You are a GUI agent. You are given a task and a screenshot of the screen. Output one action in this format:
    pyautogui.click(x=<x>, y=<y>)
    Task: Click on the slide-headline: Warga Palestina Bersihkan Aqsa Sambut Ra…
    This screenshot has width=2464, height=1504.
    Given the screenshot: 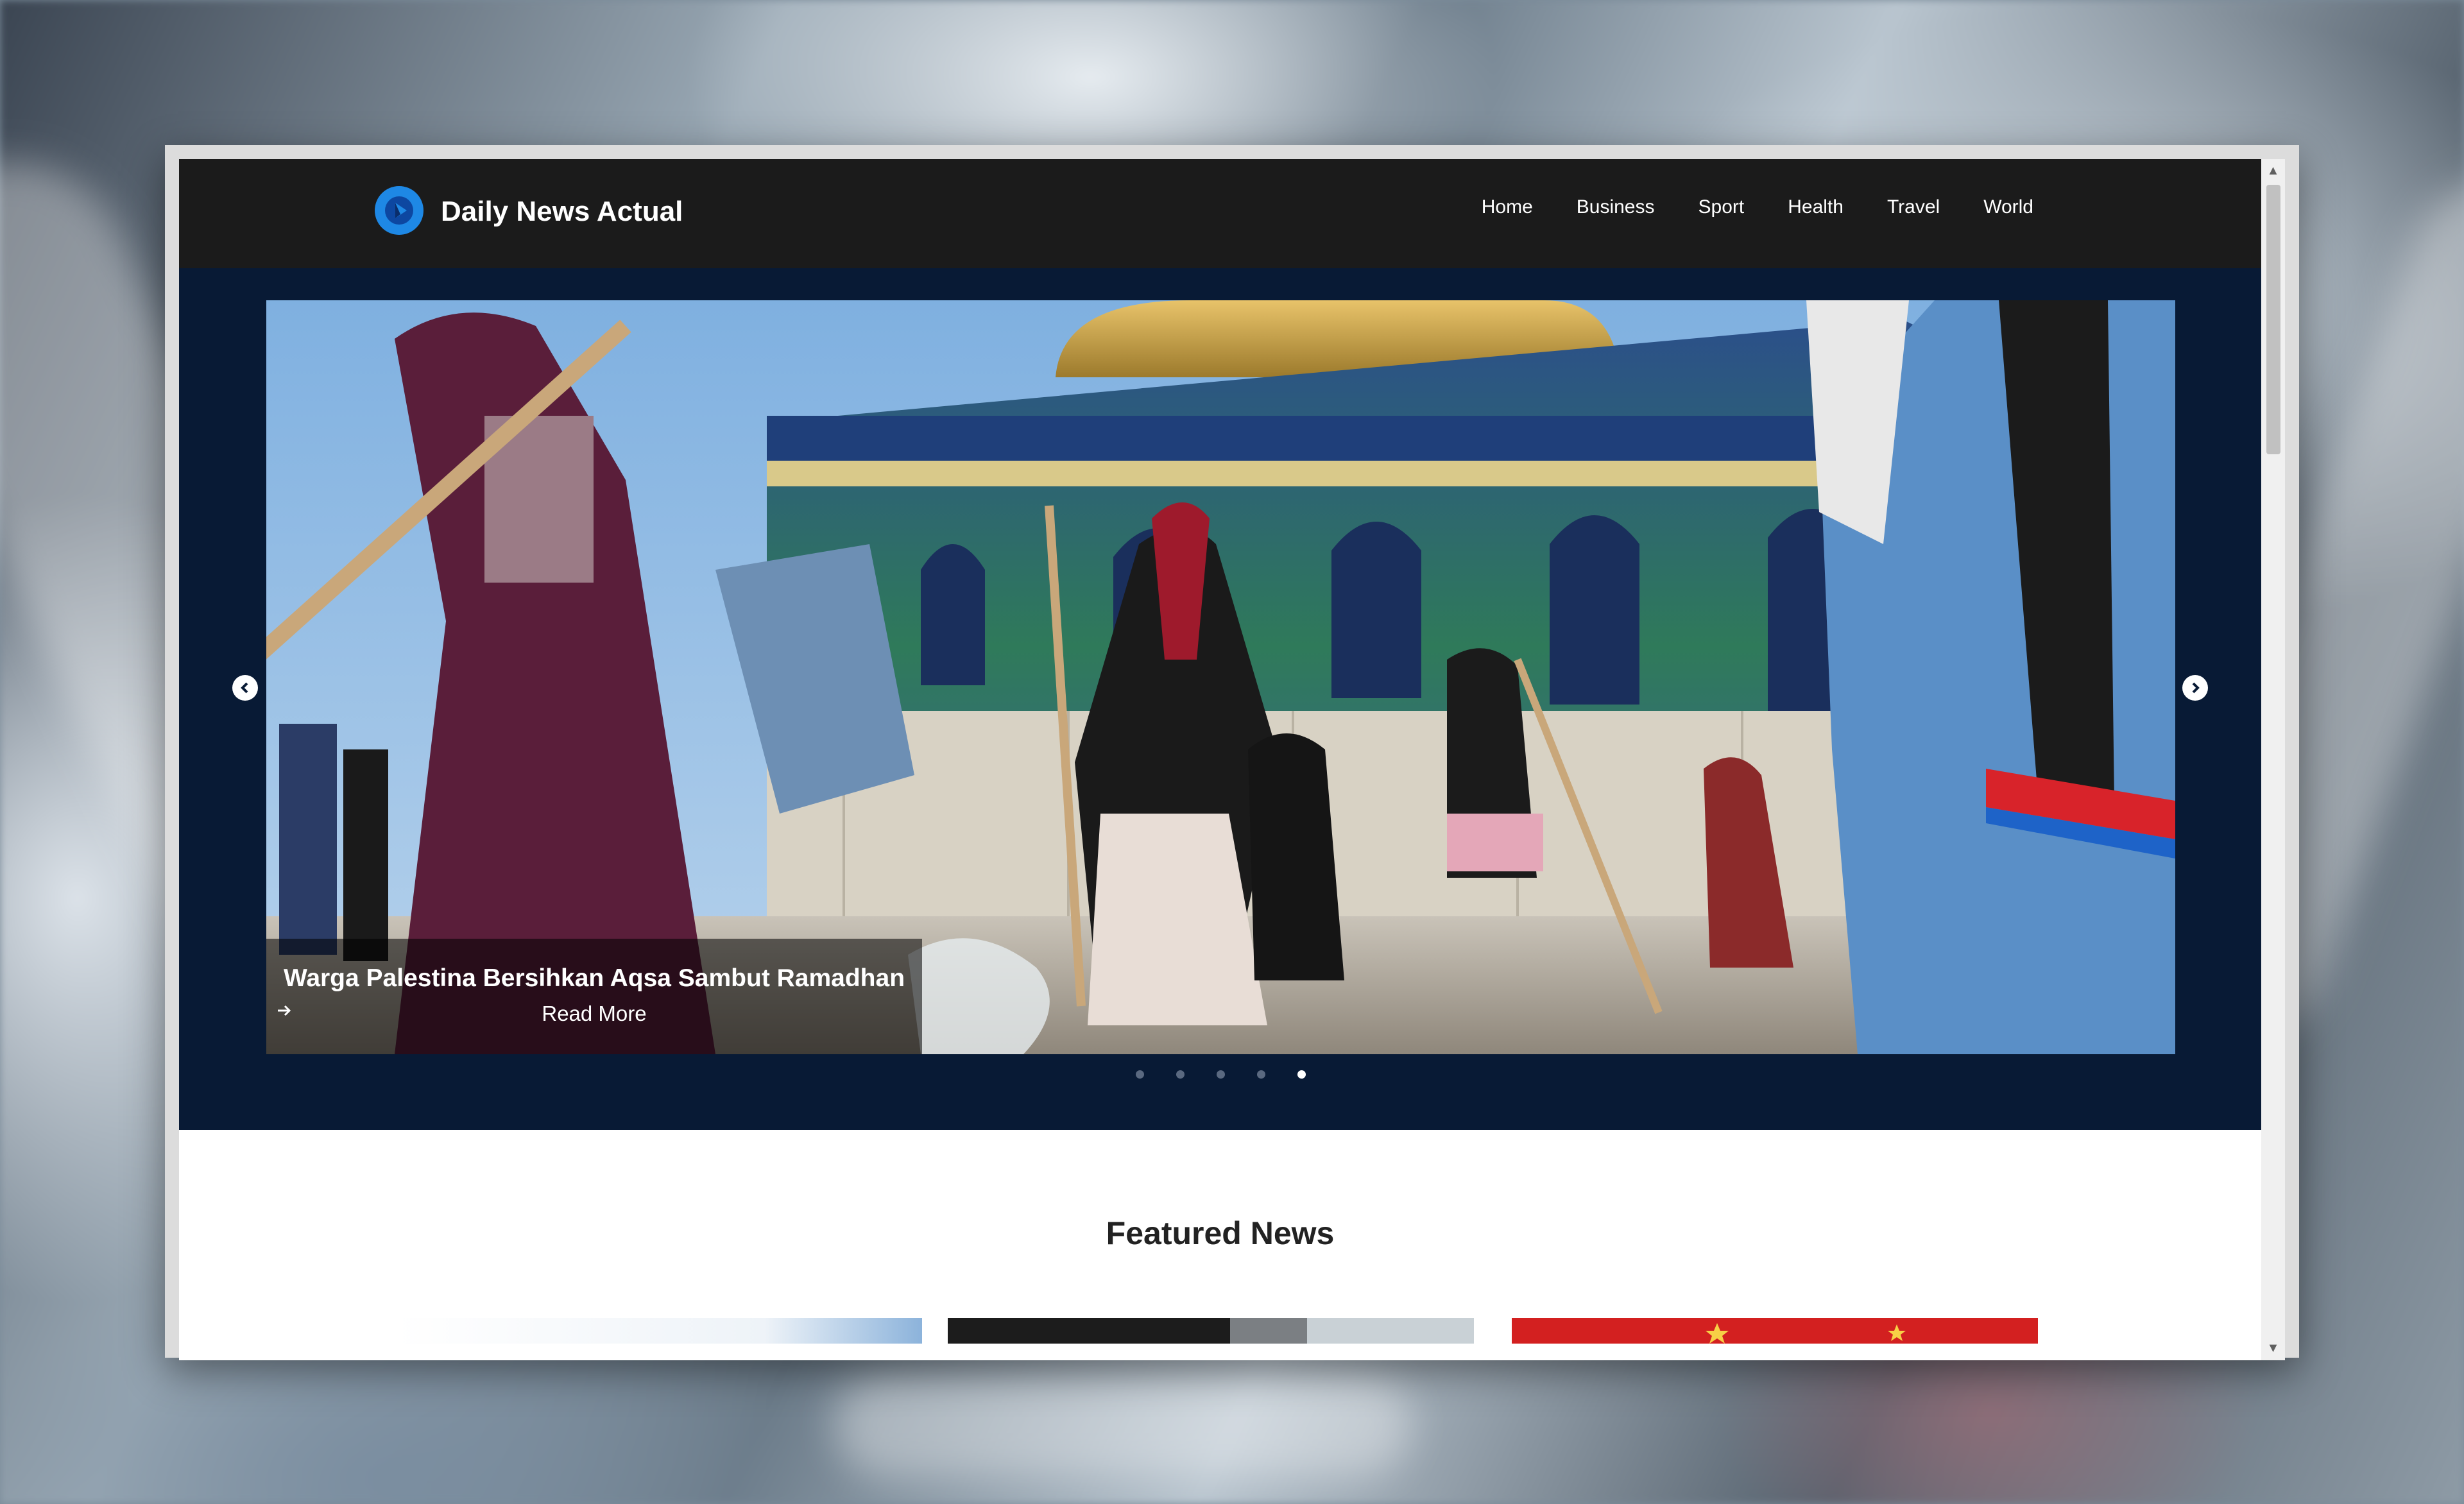 What is the action you would take?
    pyautogui.click(x=594, y=979)
    